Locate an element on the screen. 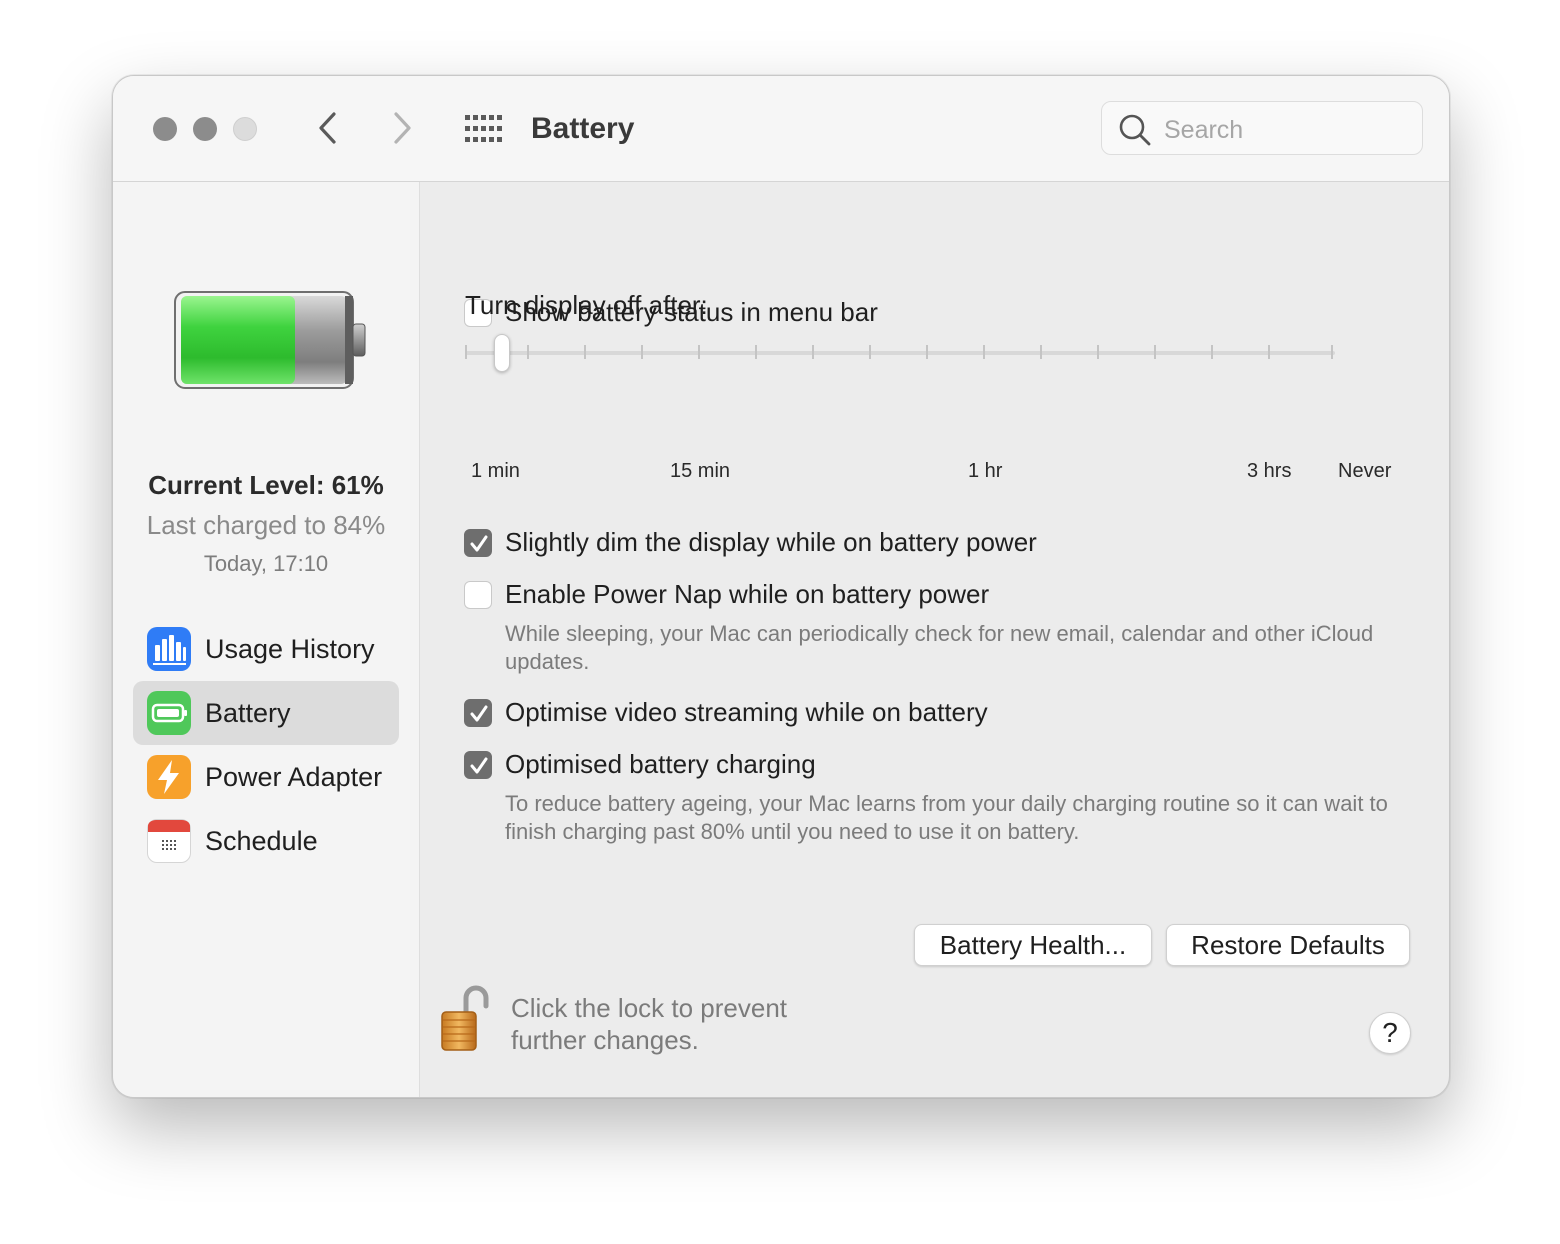 The width and height of the screenshot is (1560, 1244). back-icon is located at coordinates (327, 128).